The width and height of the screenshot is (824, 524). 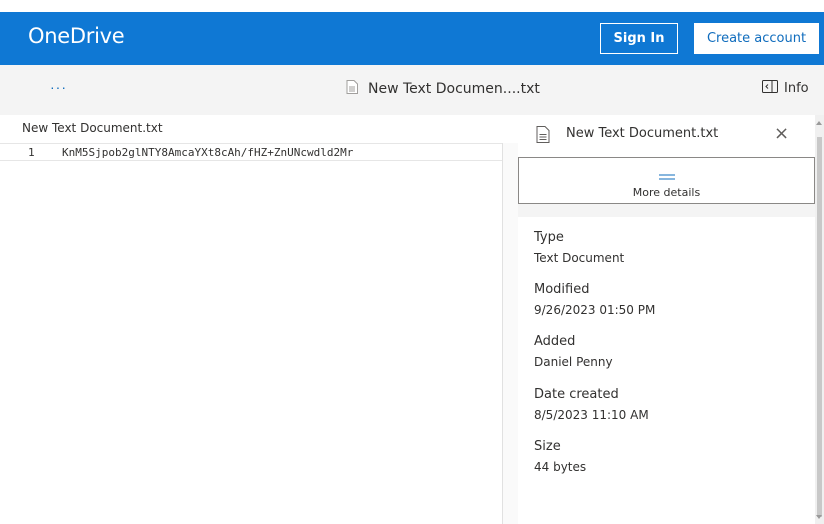 What do you see at coordinates (819, 327) in the screenshot?
I see `scrollbar-thumb` at bounding box center [819, 327].